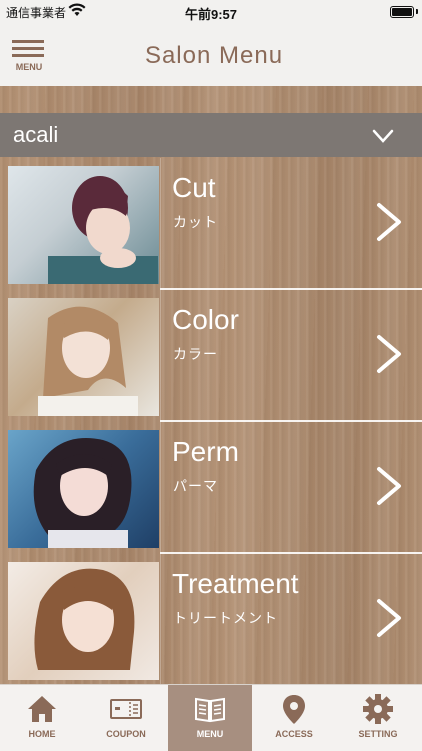 Image resolution: width=422 pixels, height=751 pixels. What do you see at coordinates (195, 487) in the screenshot?
I see `menu-item-subtitle: パーマ` at bounding box center [195, 487].